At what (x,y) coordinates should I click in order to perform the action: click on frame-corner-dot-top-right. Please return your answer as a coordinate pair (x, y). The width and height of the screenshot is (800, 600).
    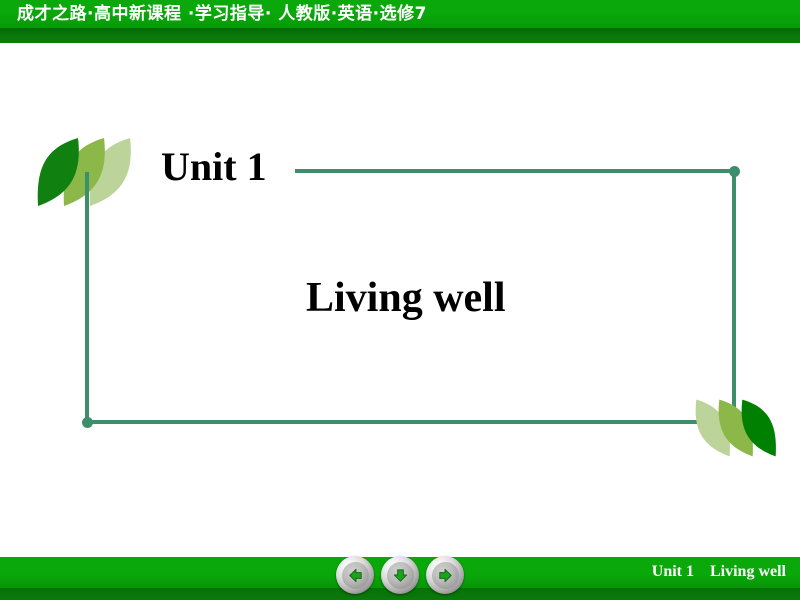
    Looking at the image, I should click on (734, 171).